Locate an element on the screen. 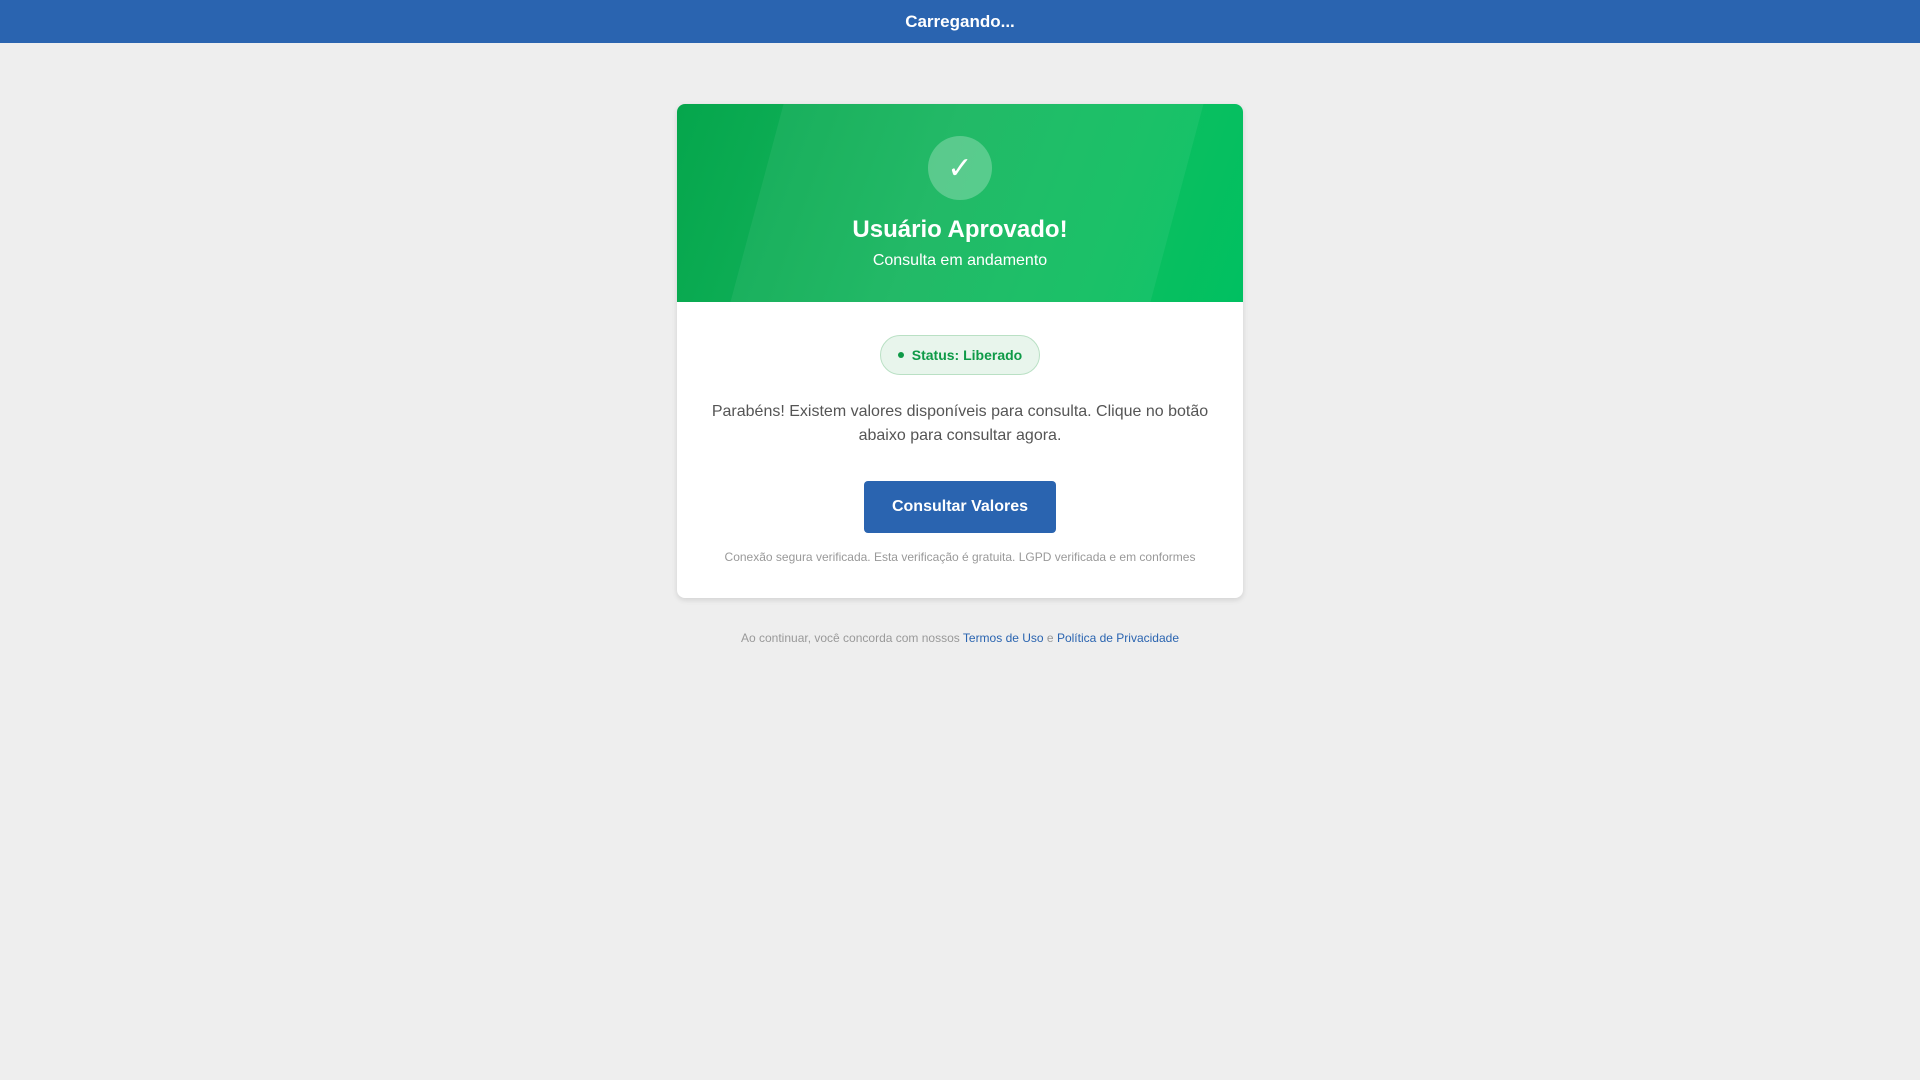  status-badge: Status: Liberado is located at coordinates (960, 355).